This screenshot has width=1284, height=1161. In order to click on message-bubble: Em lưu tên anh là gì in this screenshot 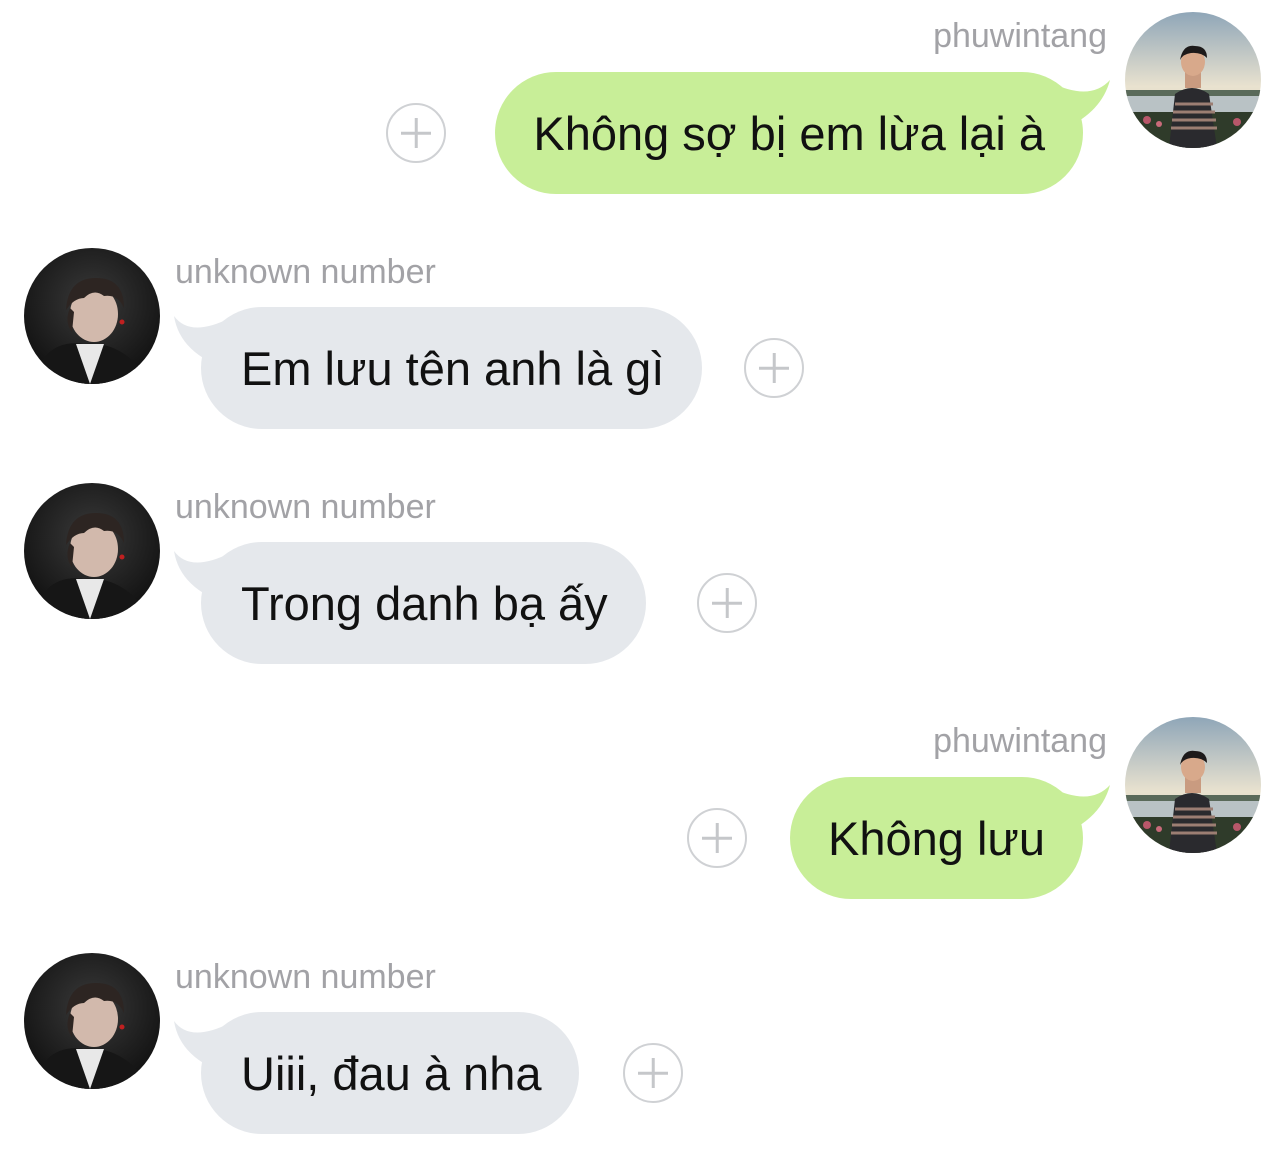, I will do `click(452, 368)`.